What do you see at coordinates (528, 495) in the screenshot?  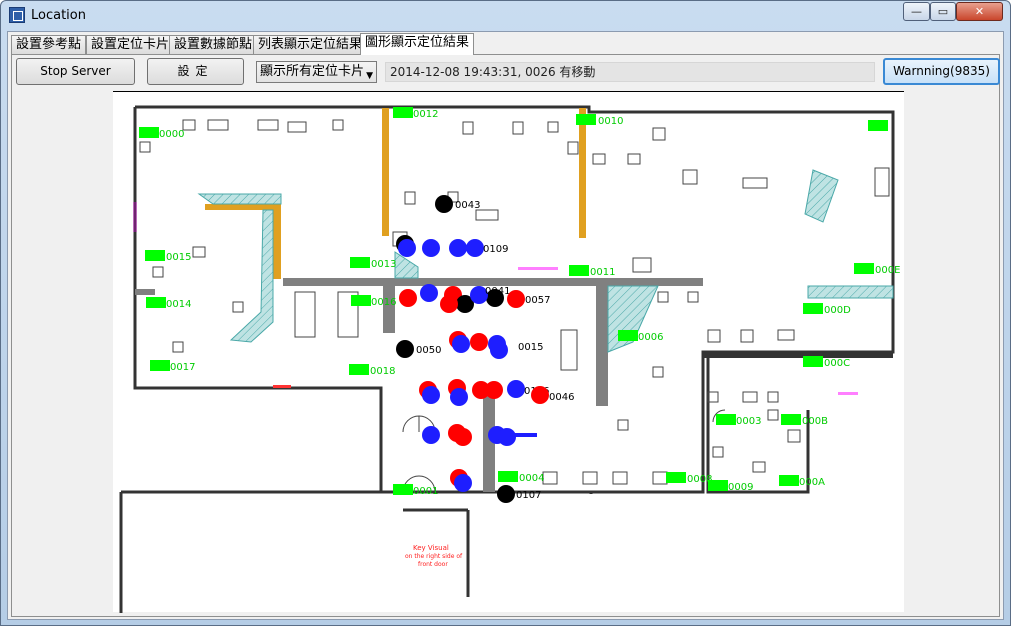 I see `card-label: 0107` at bounding box center [528, 495].